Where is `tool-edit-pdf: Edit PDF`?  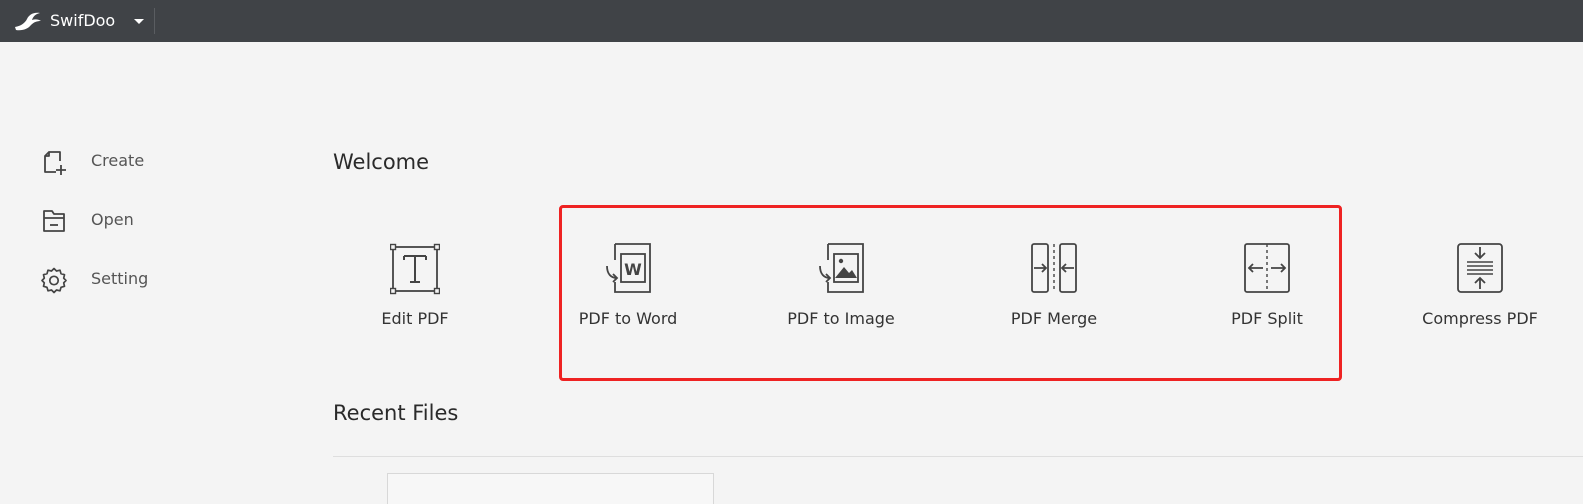
tool-edit-pdf: Edit PDF is located at coordinates (415, 286).